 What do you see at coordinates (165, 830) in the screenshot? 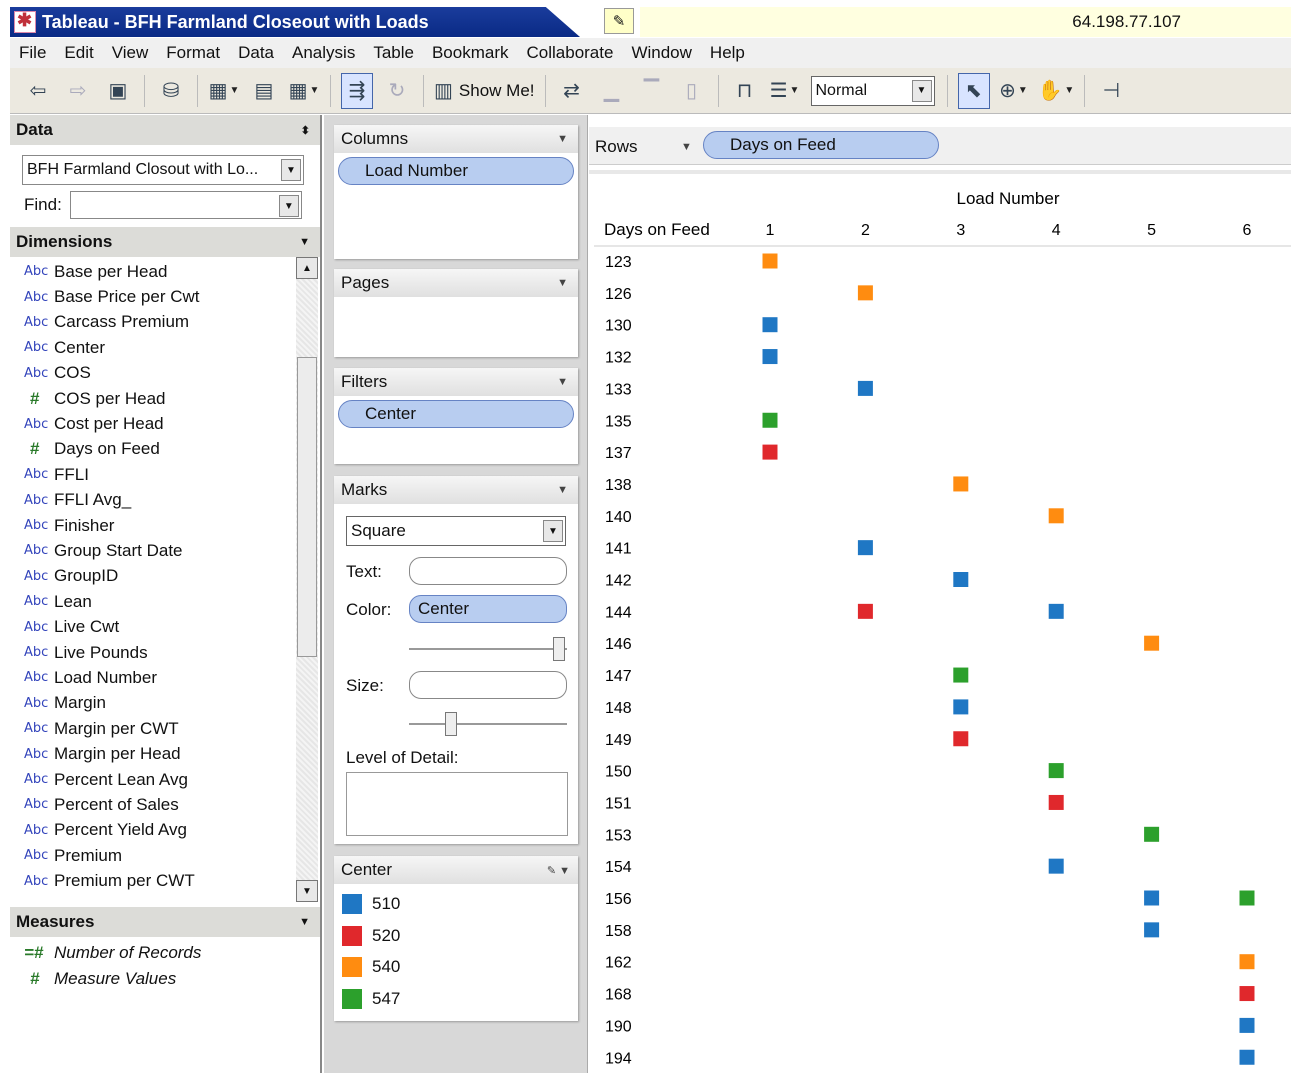
I see `list-item: Abc Percent Yield Avg` at bounding box center [165, 830].